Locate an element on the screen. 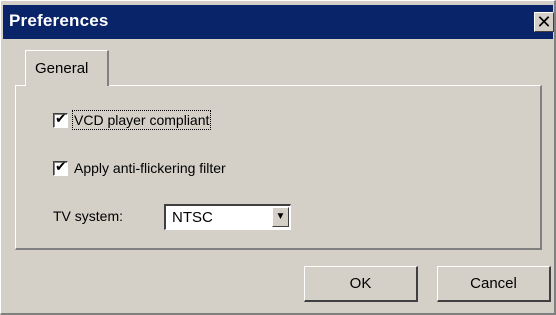  tab-general-label: General is located at coordinates (62, 68).